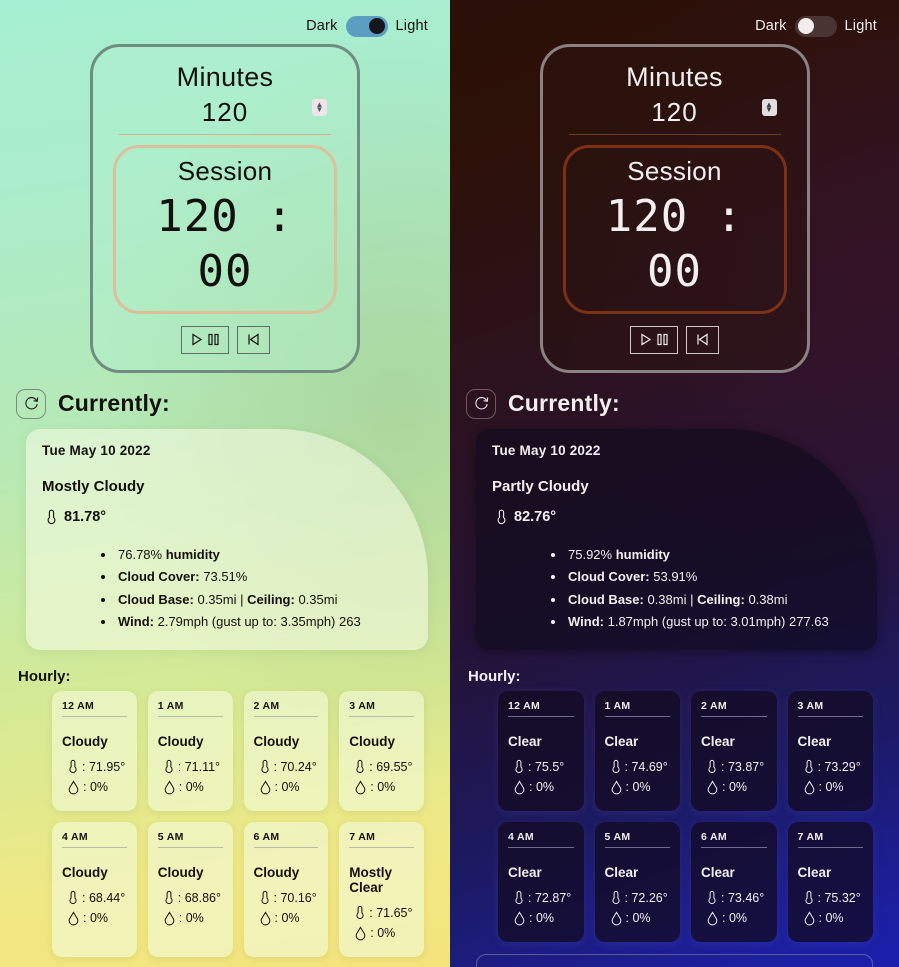 This screenshot has width=899, height=967. Describe the element at coordinates (259, 622) in the screenshot. I see `wind-value: 2.79mph (gust up to: 3.35mph) 263` at that location.